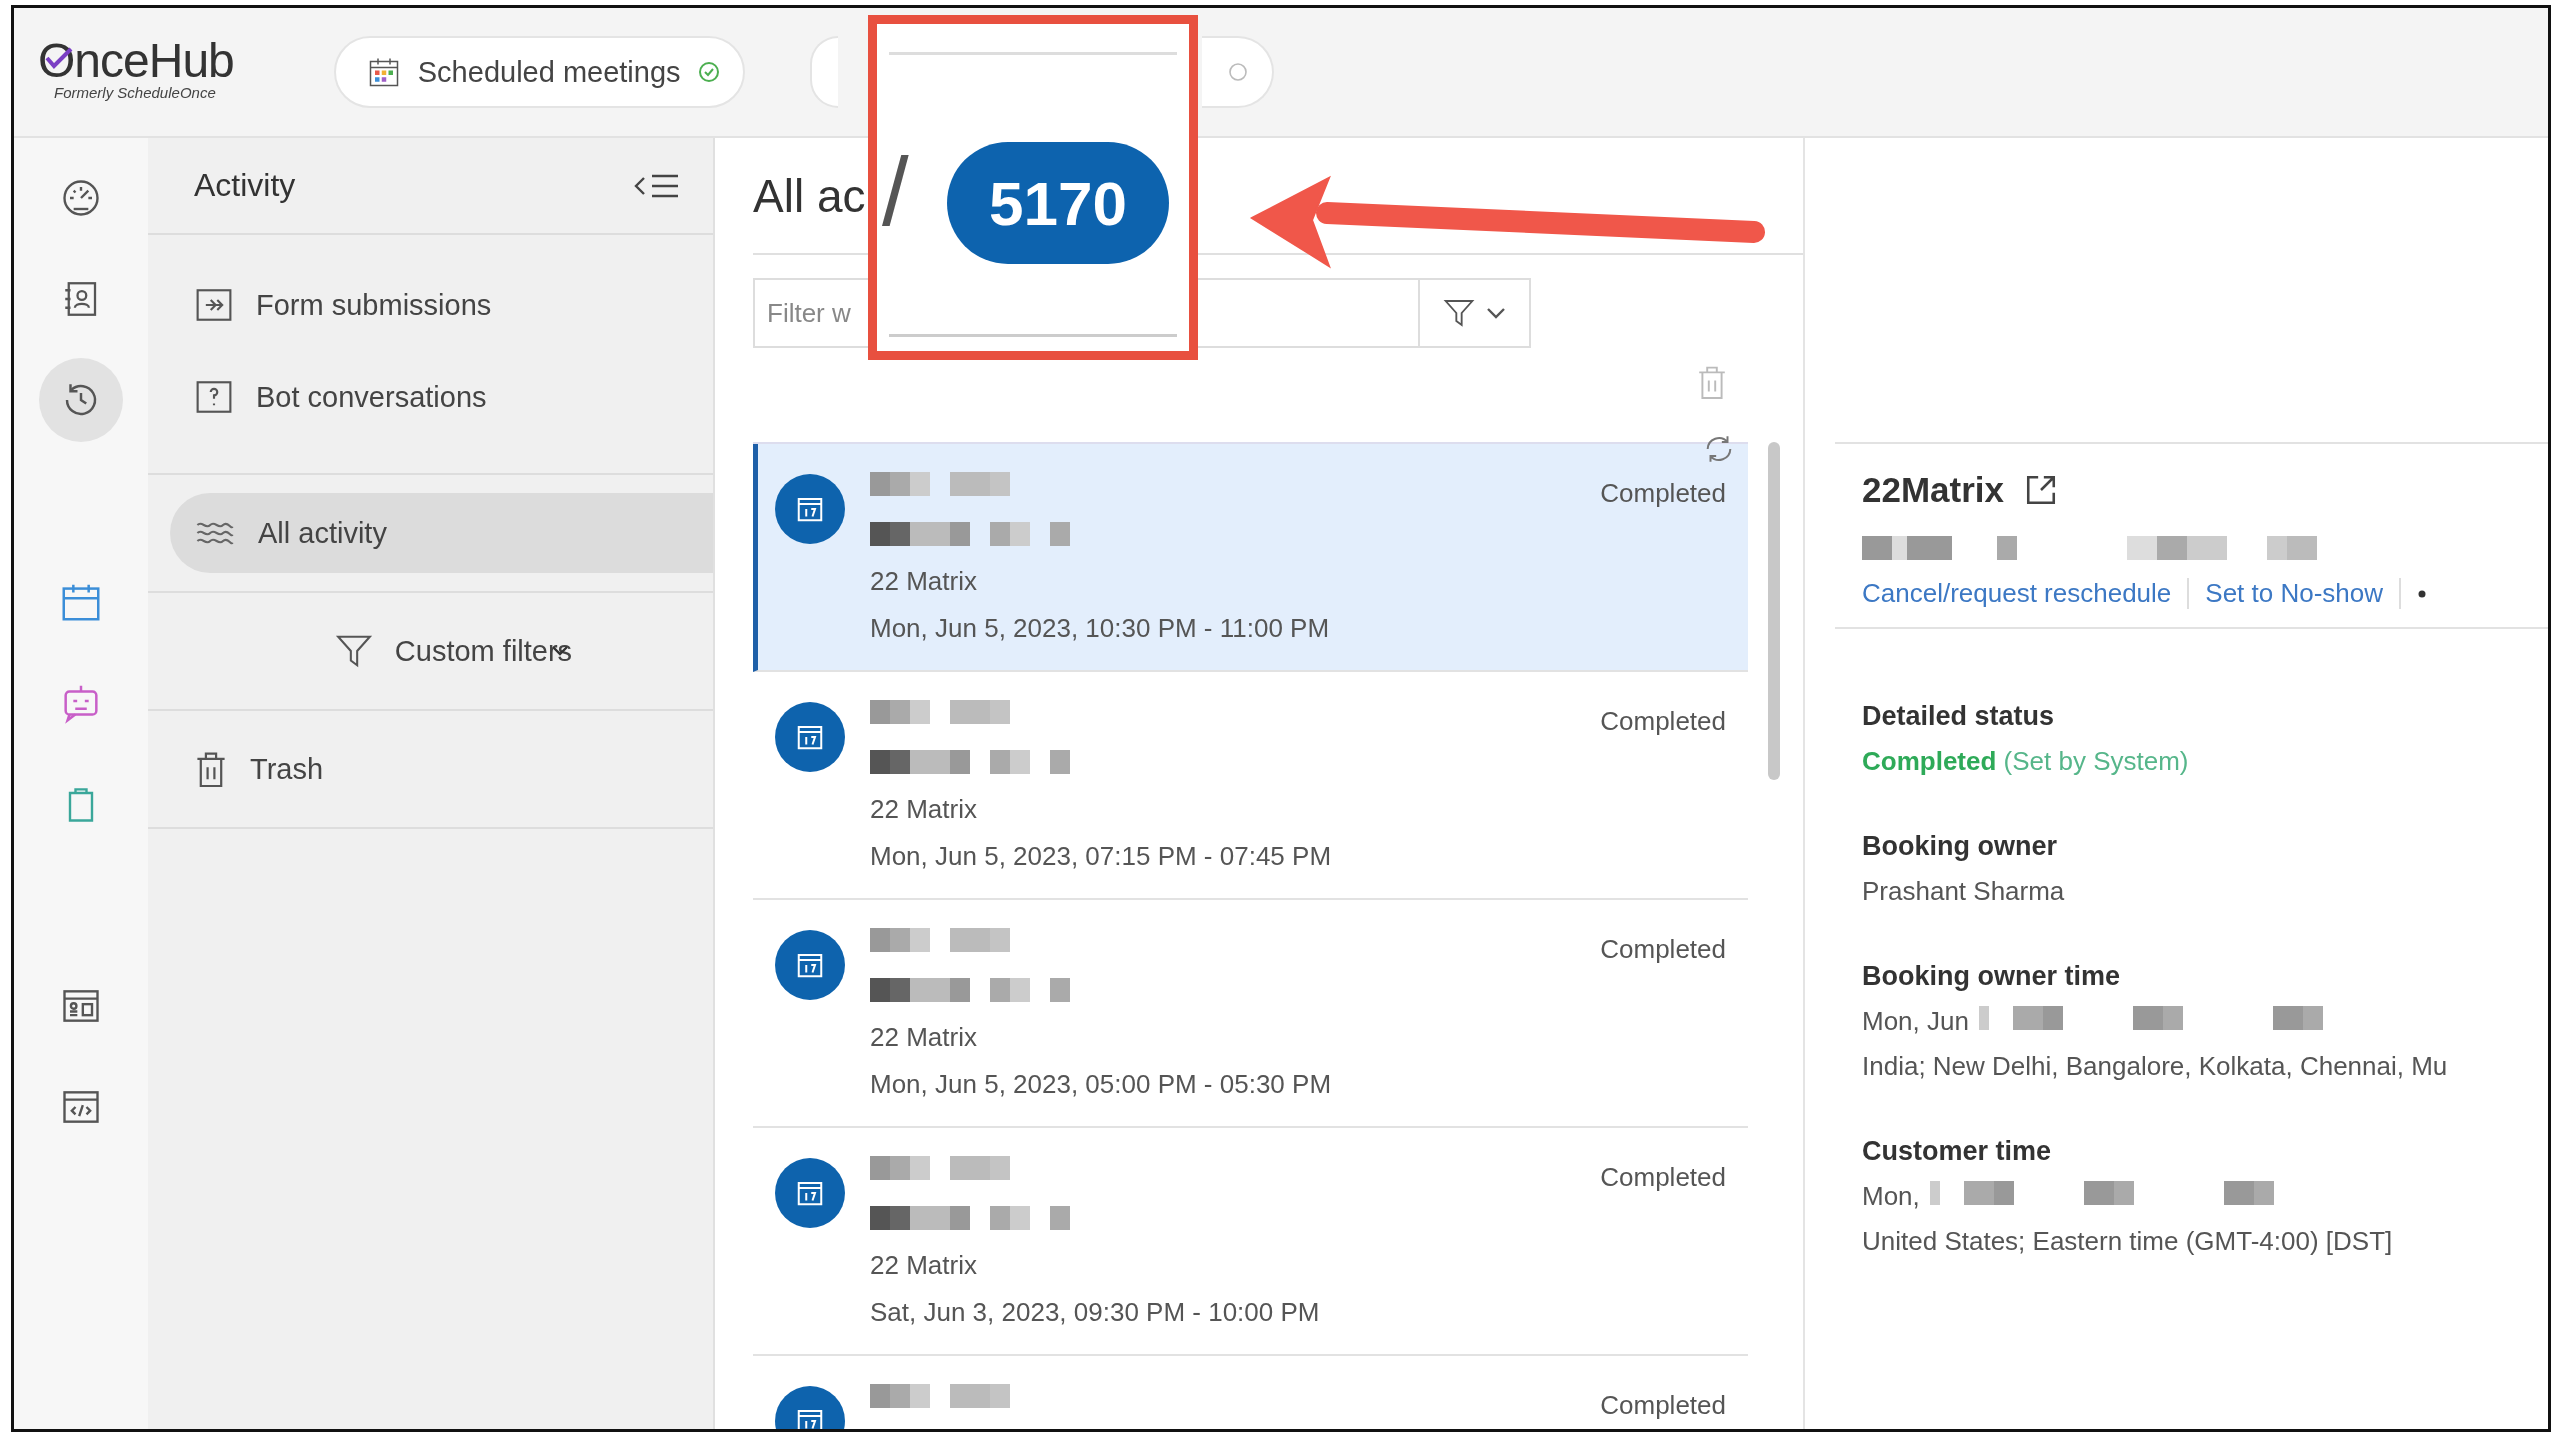  I want to click on detail-value: Prashant Sharma, so click(1963, 891).